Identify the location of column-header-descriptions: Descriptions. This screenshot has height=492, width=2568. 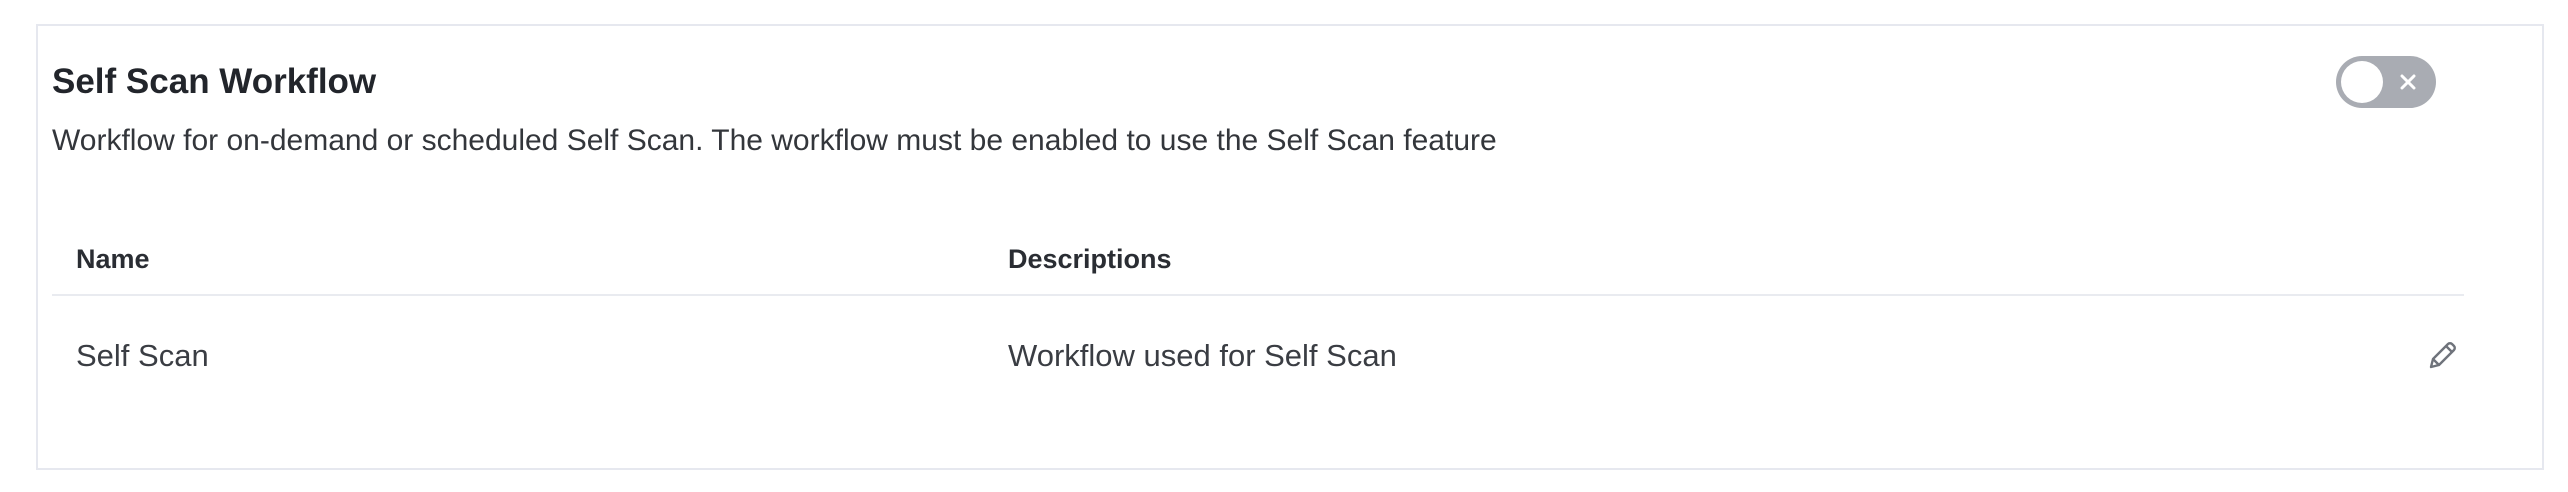
(1090, 259).